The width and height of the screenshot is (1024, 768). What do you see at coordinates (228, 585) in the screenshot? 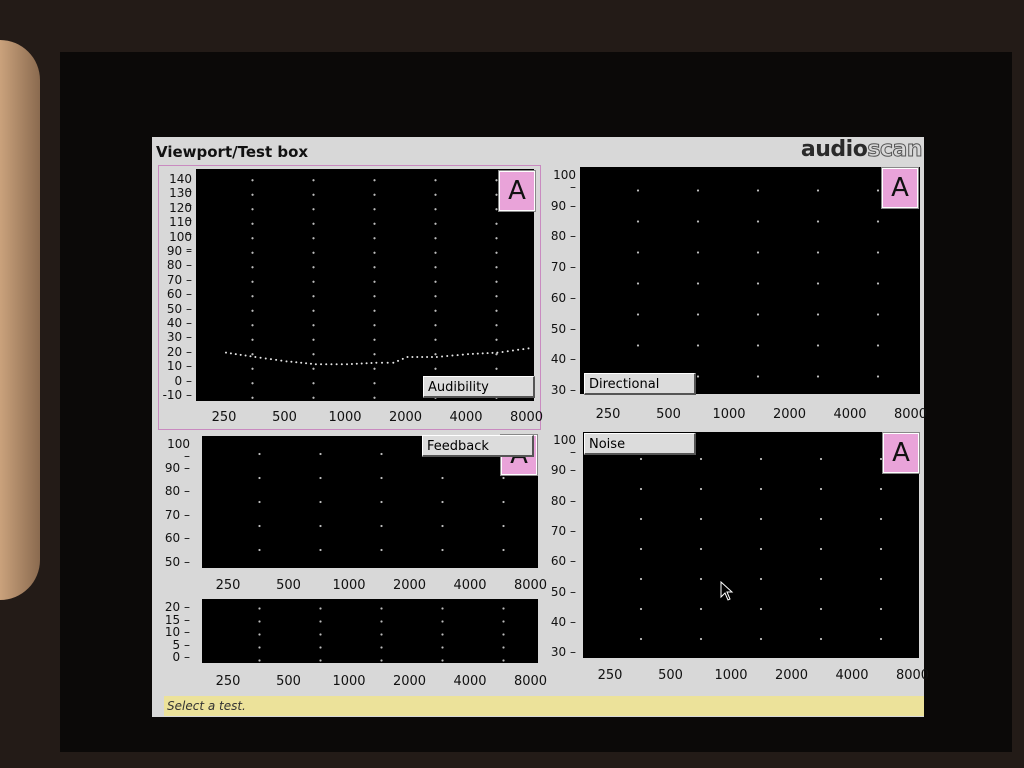
I see `feedback-x-tick: 250` at bounding box center [228, 585].